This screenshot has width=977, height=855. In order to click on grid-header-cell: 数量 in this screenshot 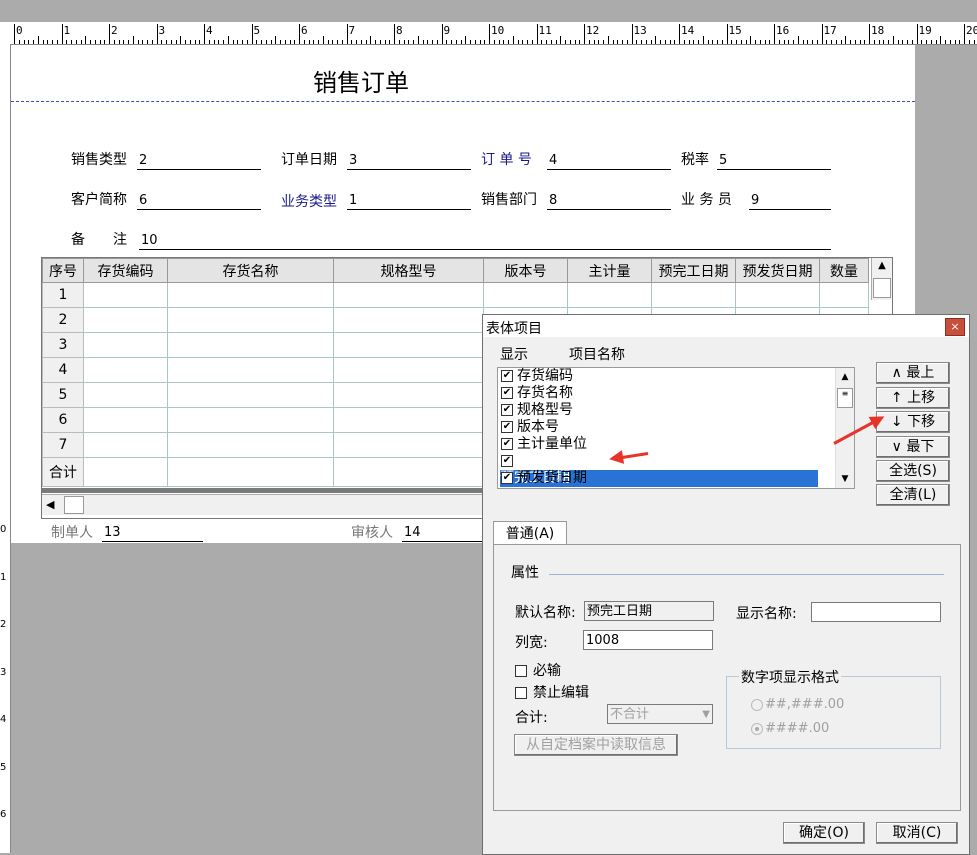, I will do `click(844, 270)`.